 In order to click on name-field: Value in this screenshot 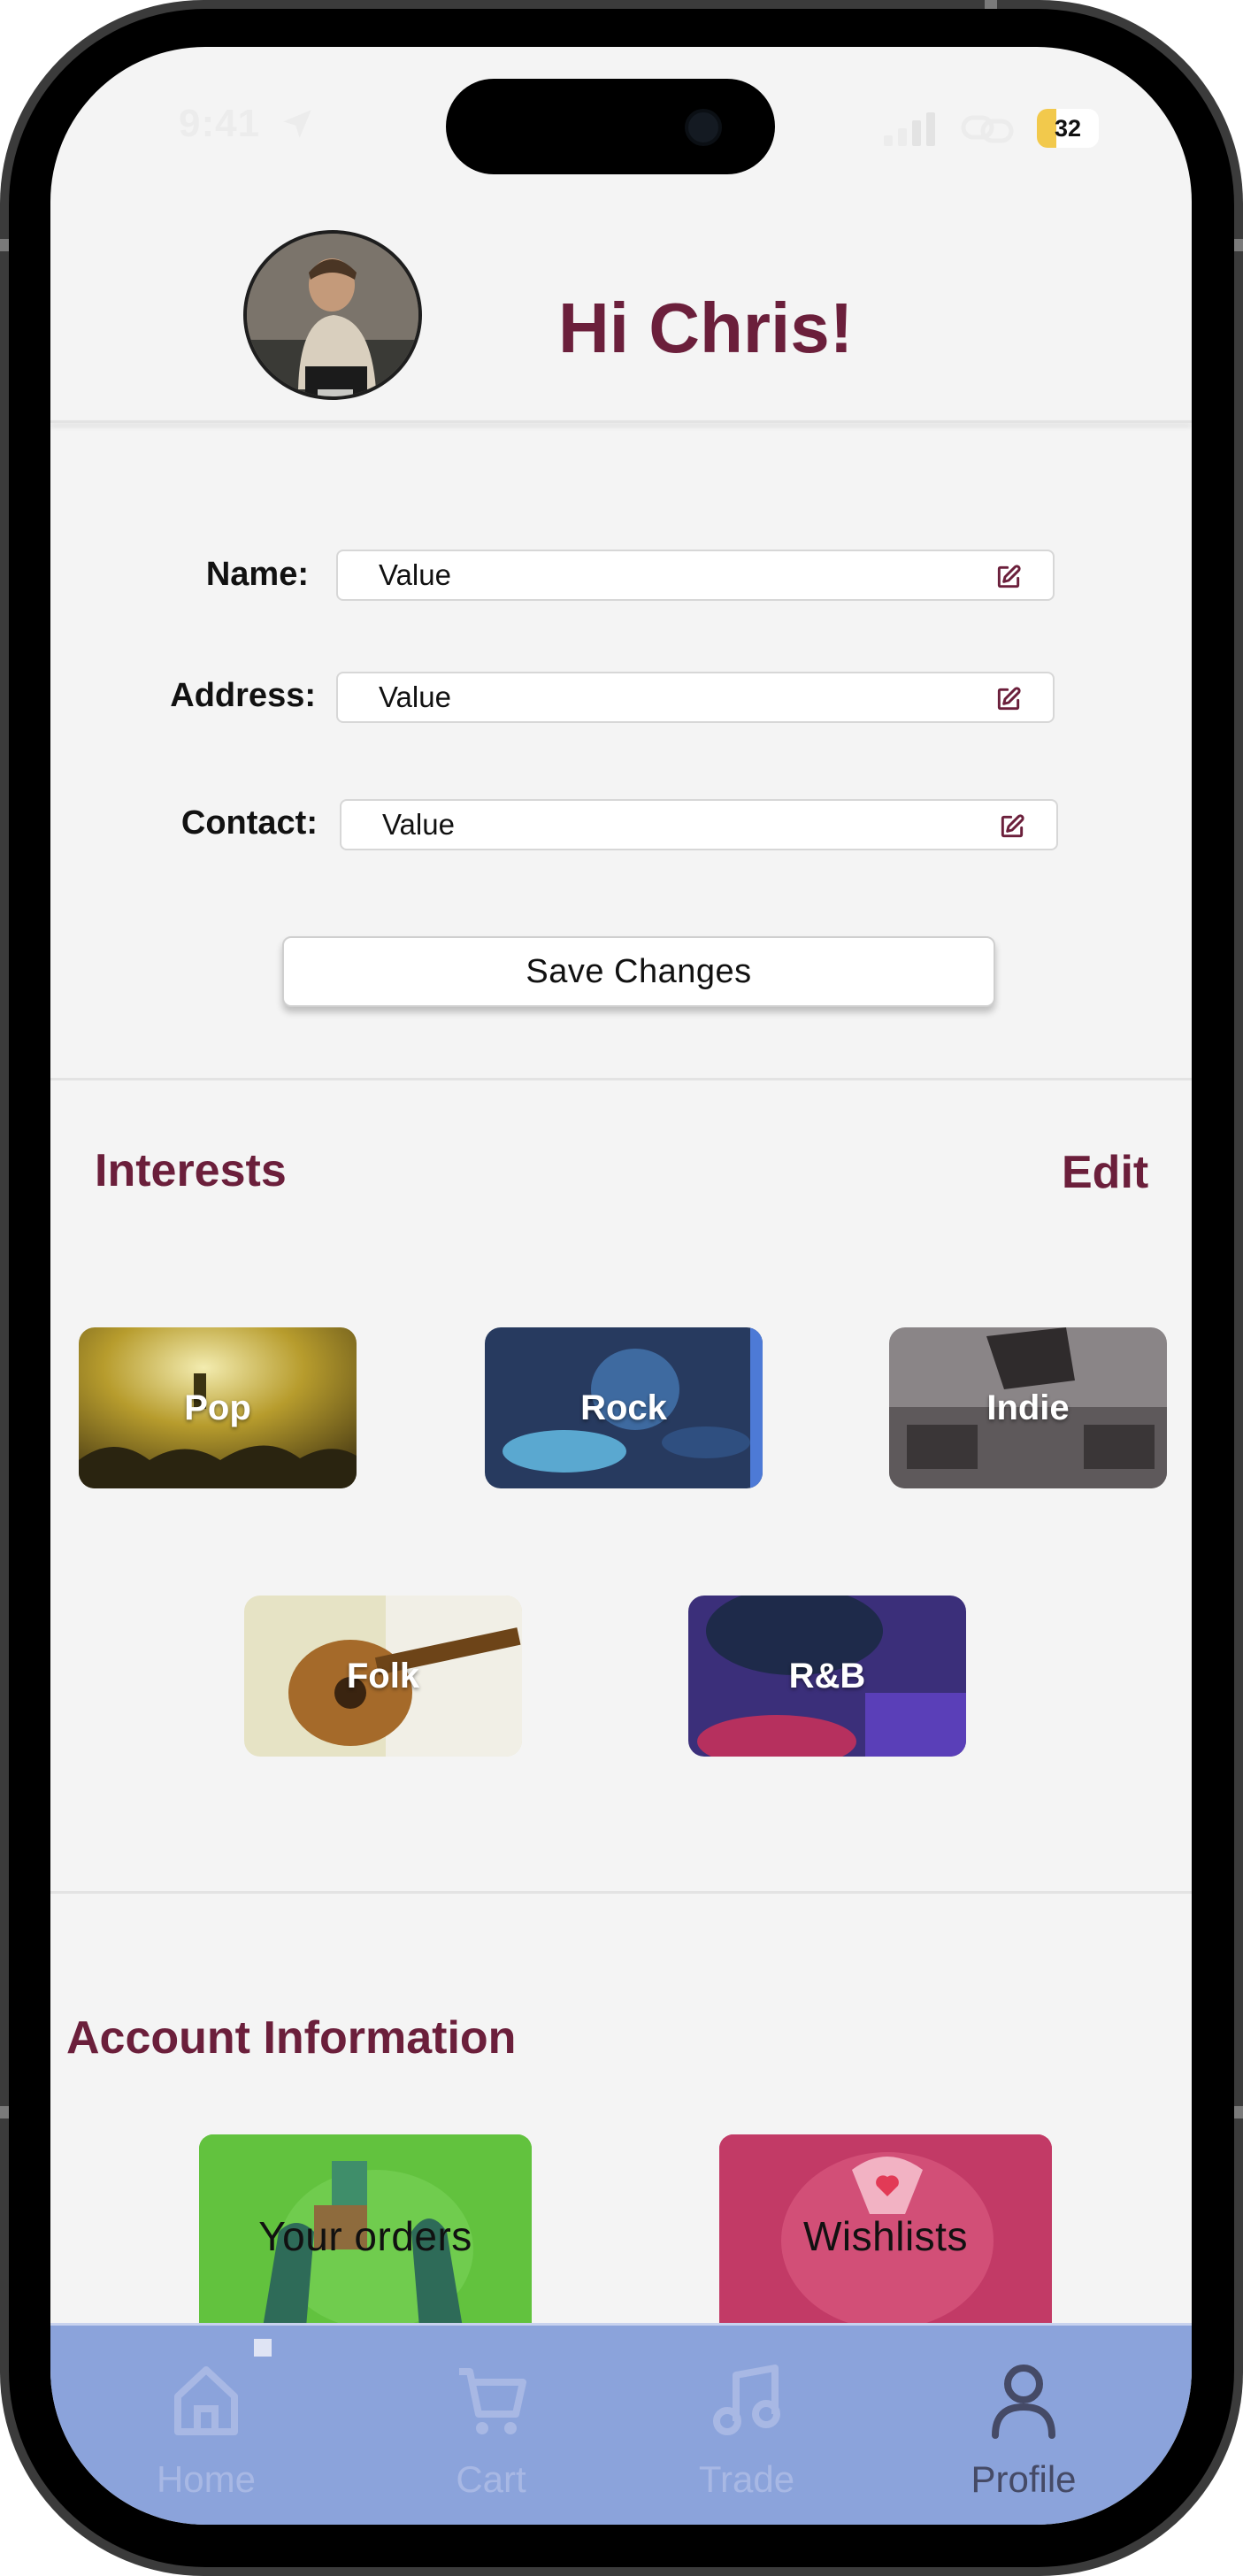, I will do `click(695, 575)`.